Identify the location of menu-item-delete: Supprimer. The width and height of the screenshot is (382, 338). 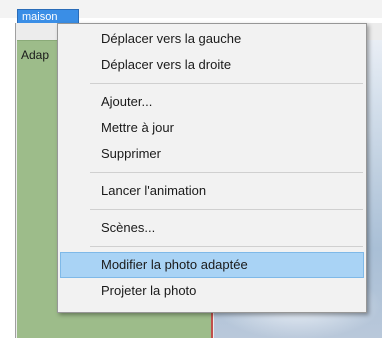
(212, 154).